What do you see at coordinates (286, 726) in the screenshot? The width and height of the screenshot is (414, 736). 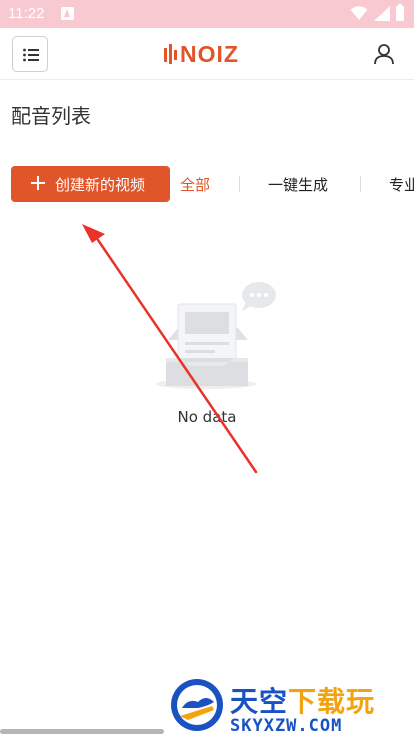 I see `watermark-url: SKYXZW.COM` at bounding box center [286, 726].